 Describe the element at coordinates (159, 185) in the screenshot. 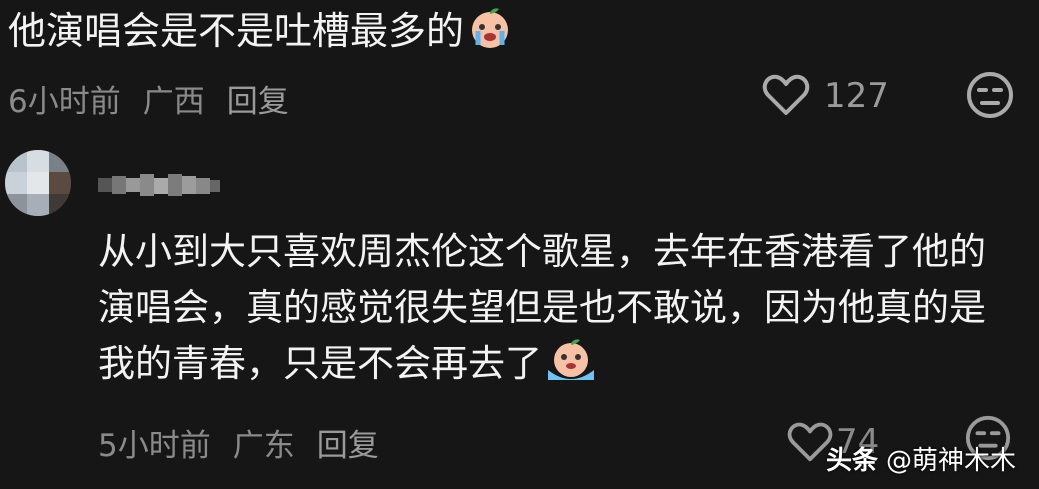

I see `username-blurred` at that location.